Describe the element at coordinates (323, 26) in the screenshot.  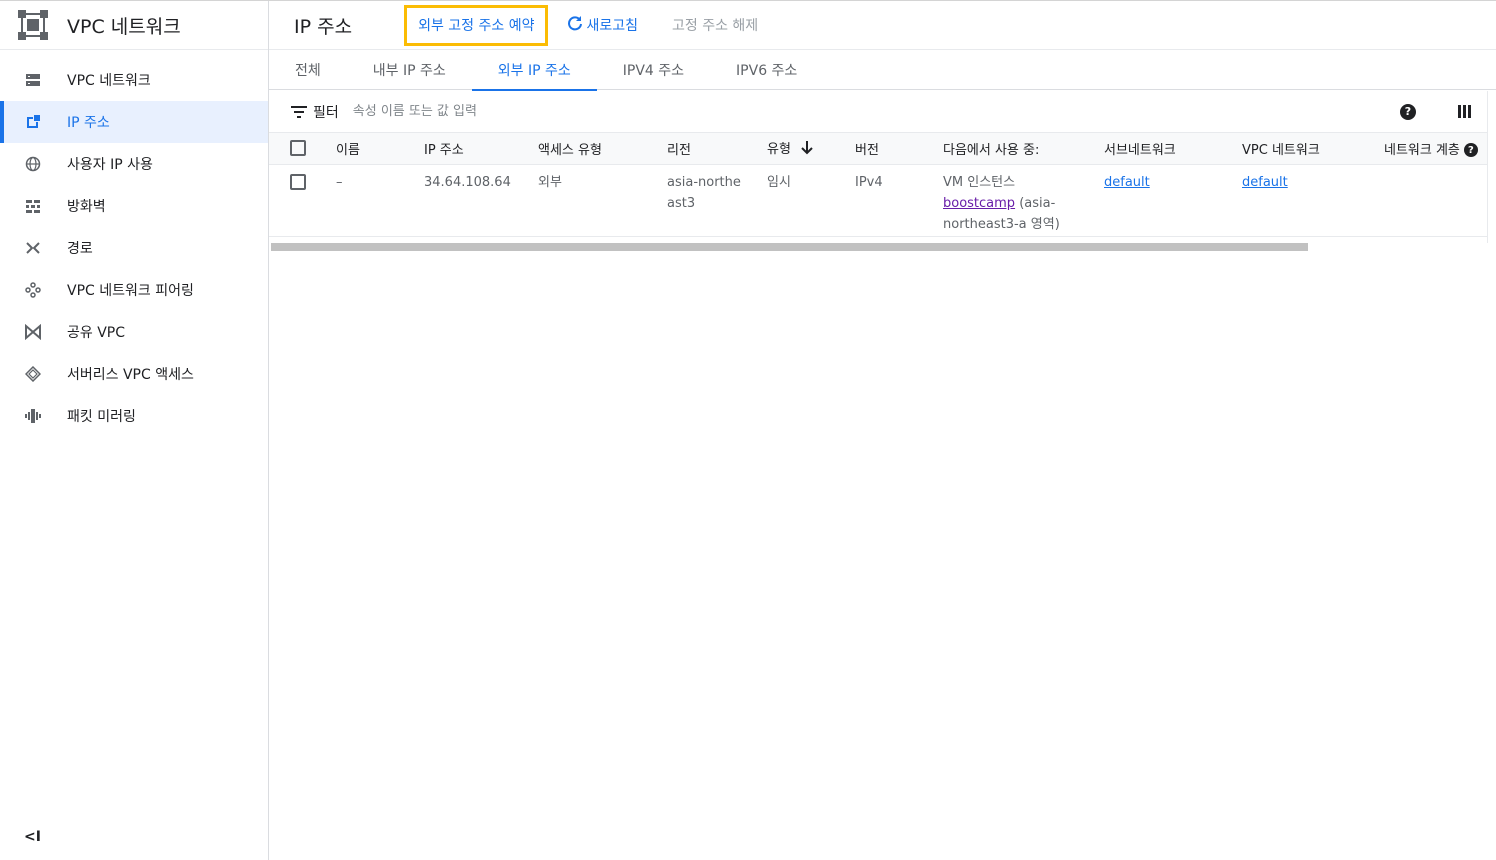
I see `page-title: IP 주소` at that location.